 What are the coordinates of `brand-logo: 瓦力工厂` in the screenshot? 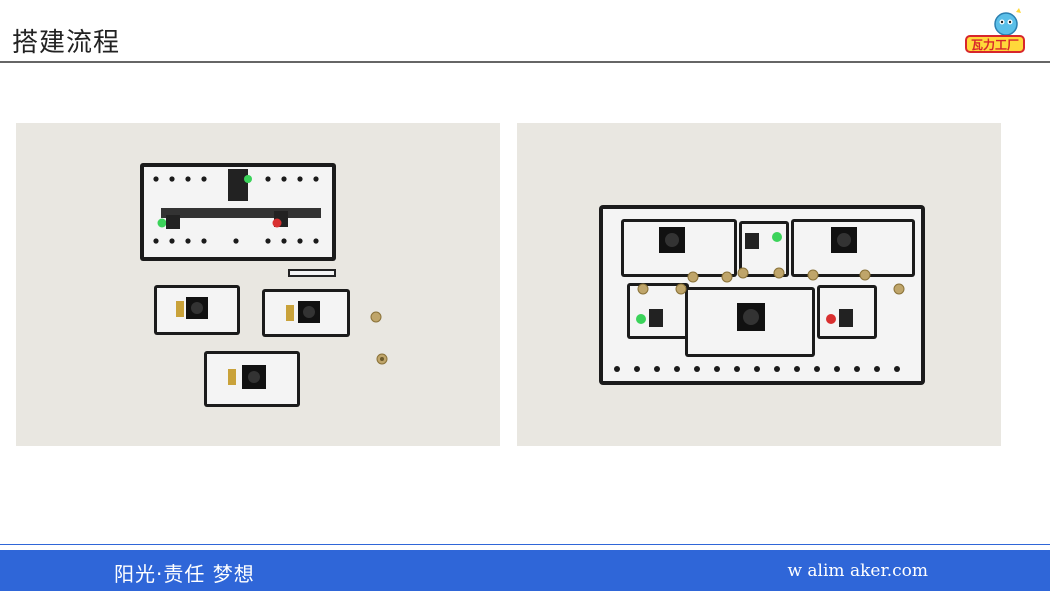 It's located at (995, 32).